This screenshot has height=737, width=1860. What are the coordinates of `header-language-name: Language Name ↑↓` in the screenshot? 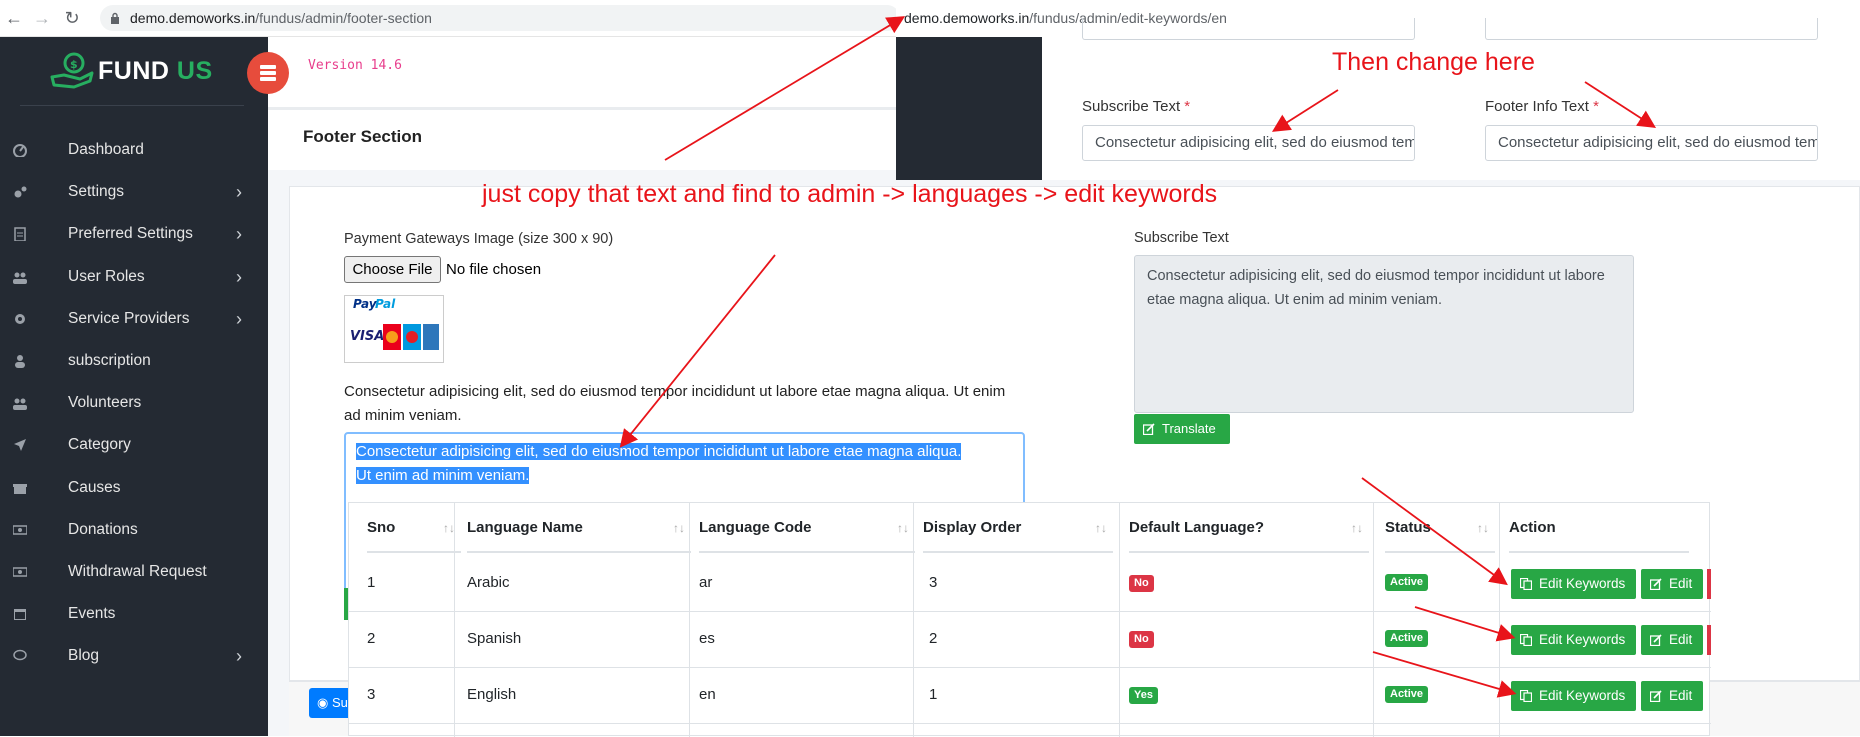 It's located at (579, 528).